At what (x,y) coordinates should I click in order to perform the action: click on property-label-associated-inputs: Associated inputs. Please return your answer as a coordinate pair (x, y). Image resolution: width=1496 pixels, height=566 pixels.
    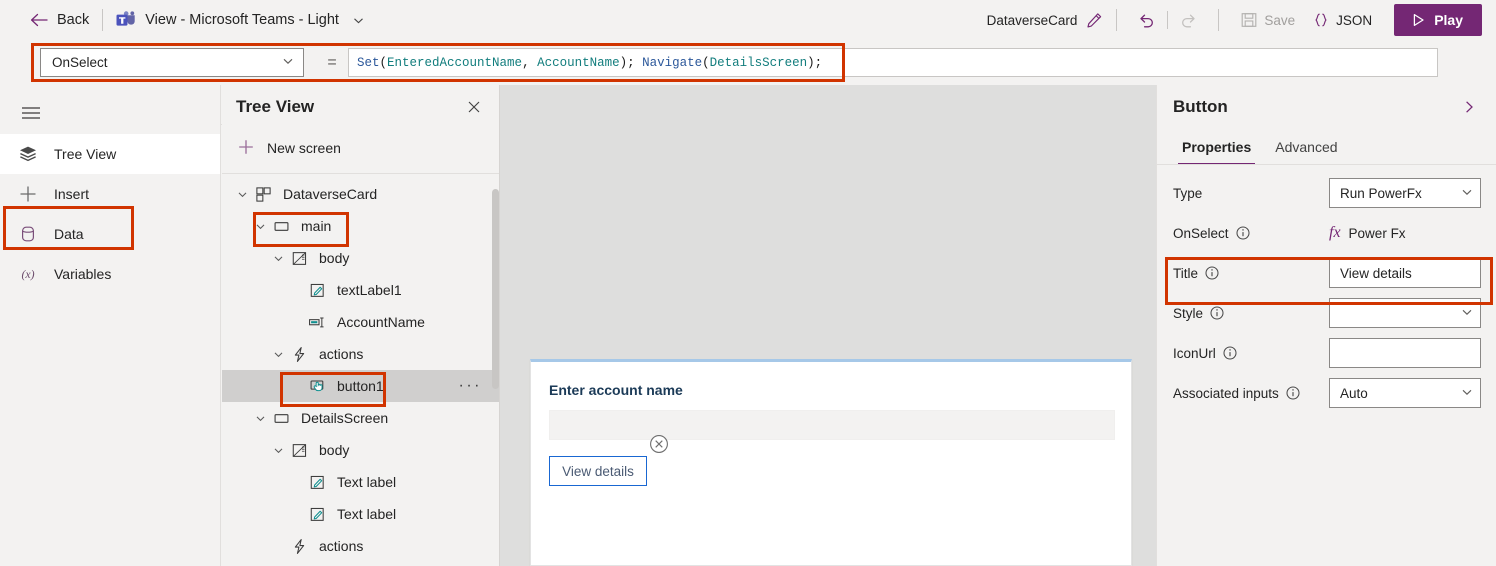
    Looking at the image, I should click on (1236, 393).